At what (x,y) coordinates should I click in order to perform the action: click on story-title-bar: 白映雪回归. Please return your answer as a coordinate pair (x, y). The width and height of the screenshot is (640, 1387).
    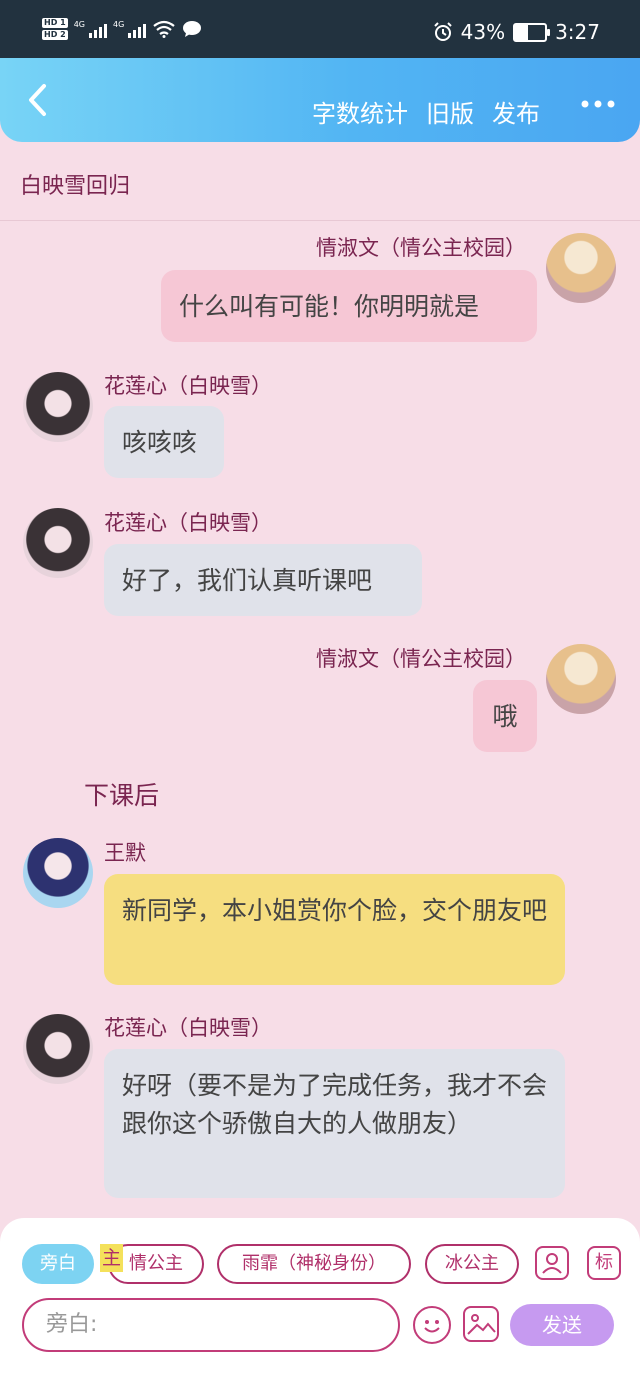
    Looking at the image, I should click on (320, 181).